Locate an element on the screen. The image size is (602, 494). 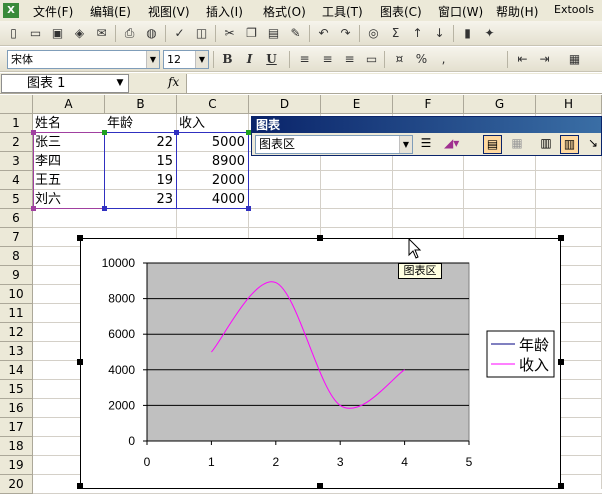
row-header-5: 5 is located at coordinates (16, 199).